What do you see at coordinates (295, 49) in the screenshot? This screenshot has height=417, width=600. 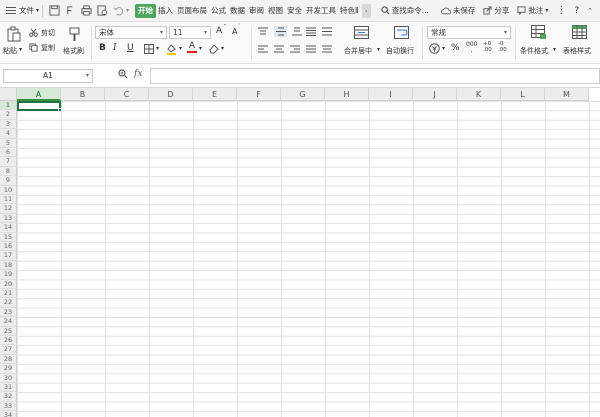 I see `align-right-button` at bounding box center [295, 49].